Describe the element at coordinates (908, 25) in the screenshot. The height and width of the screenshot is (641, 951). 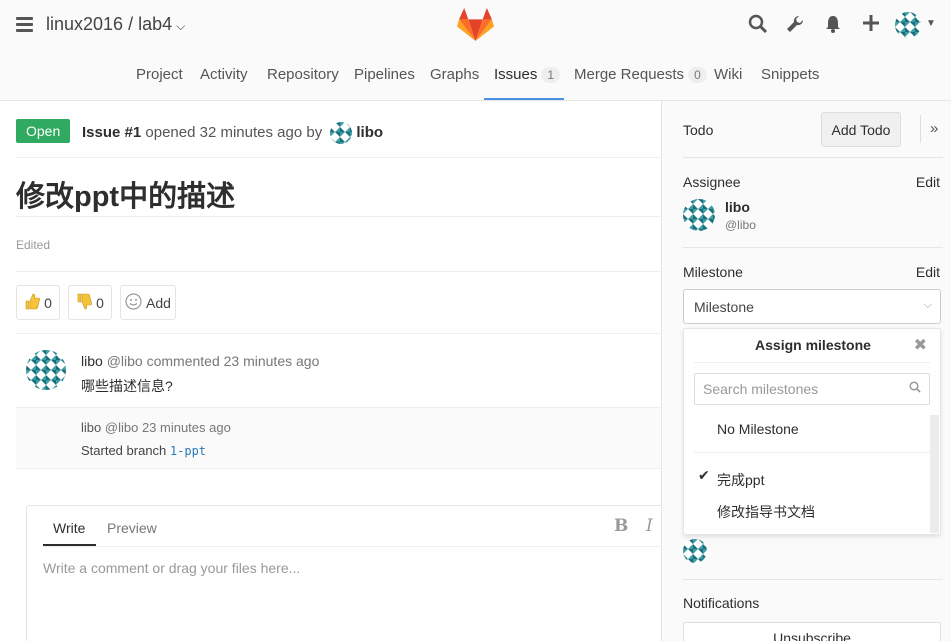
I see `user-avatar` at that location.